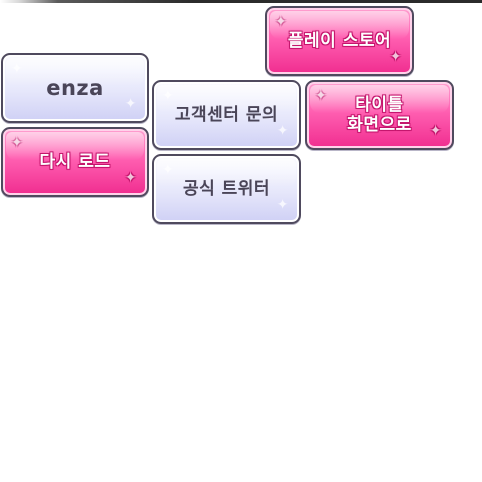 The width and height of the screenshot is (482, 482). I want to click on enza-button: ✦ ✦ enza, so click(75, 88).